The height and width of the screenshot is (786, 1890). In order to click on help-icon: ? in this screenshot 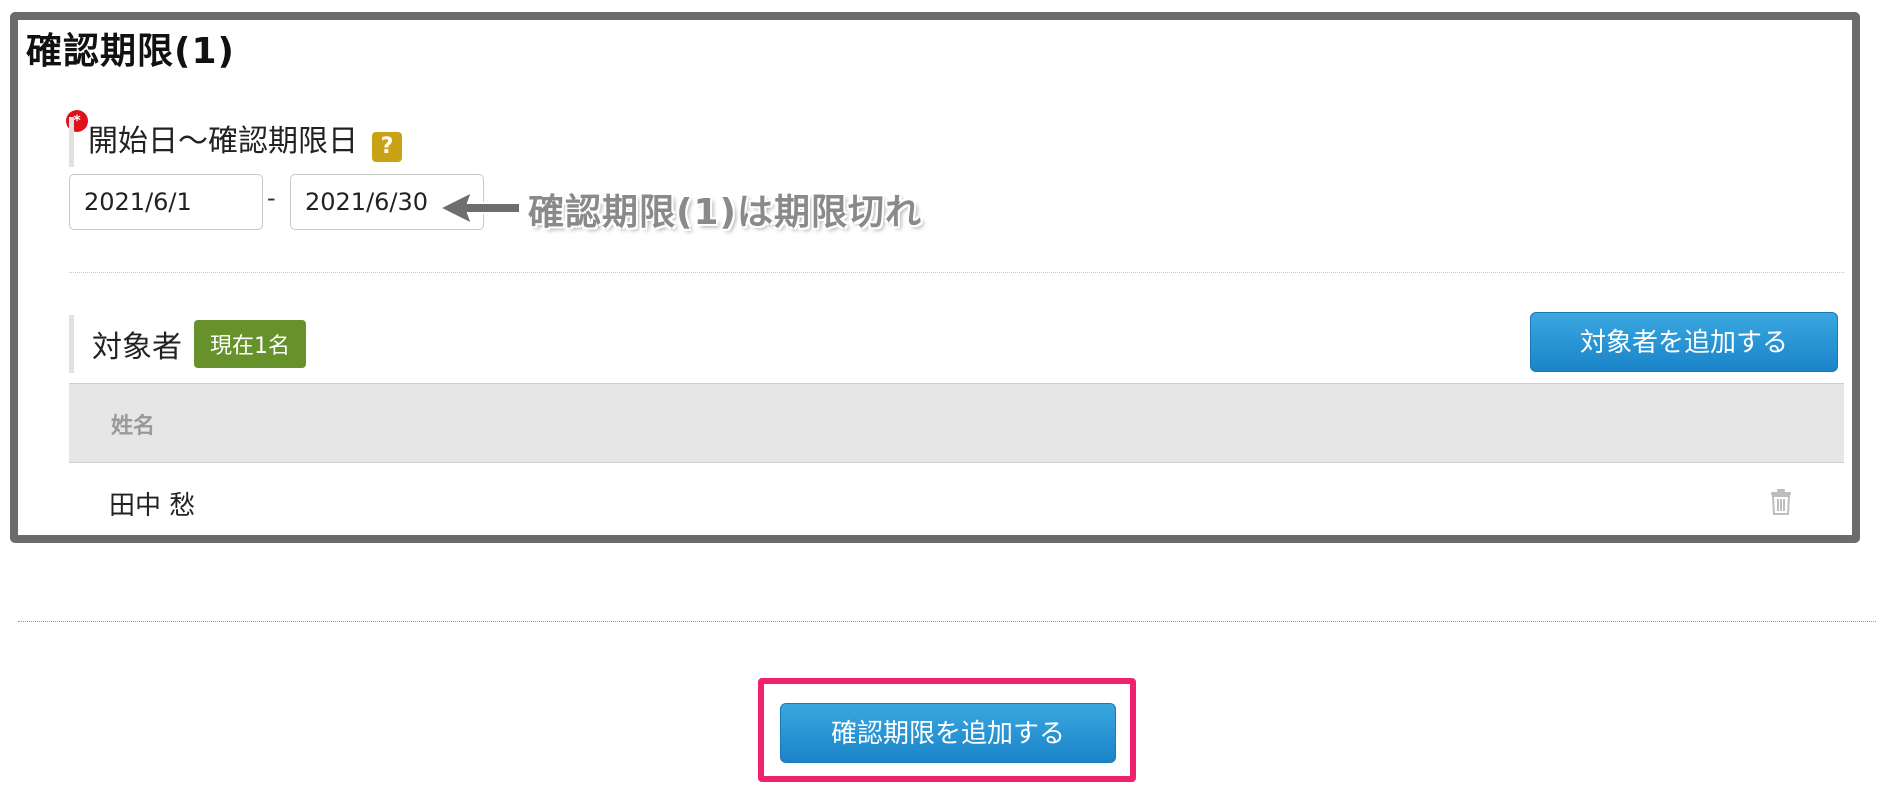, I will do `click(387, 146)`.